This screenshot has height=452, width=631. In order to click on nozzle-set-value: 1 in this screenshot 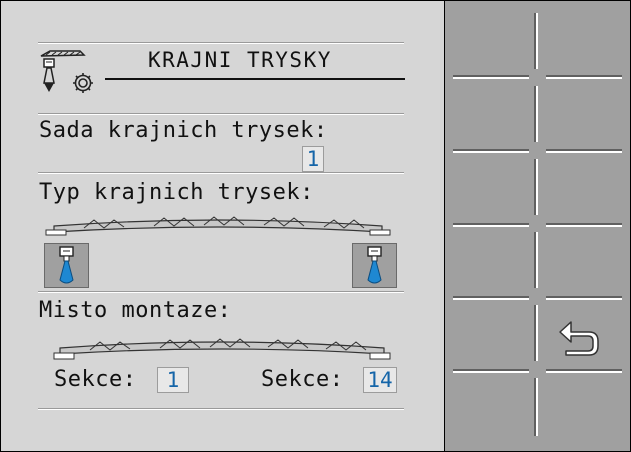, I will do `click(313, 159)`.